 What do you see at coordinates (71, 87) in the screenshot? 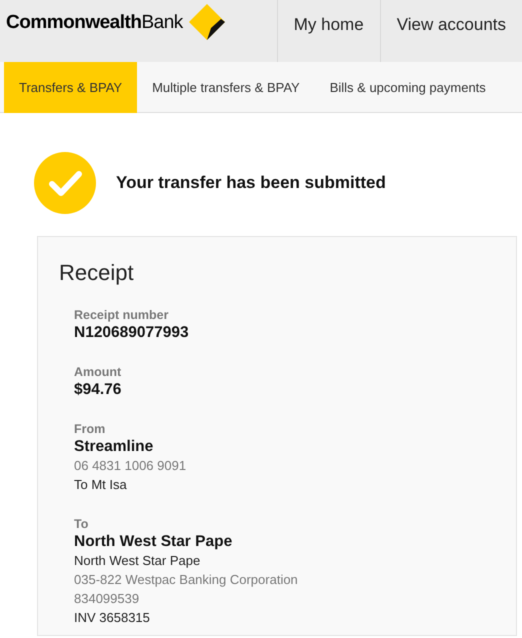
I see `tab: Transfers & BPAY` at bounding box center [71, 87].